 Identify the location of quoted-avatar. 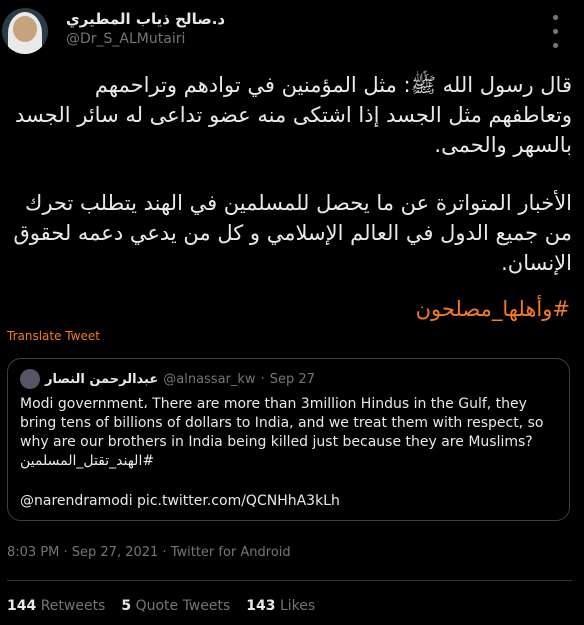
(30, 379).